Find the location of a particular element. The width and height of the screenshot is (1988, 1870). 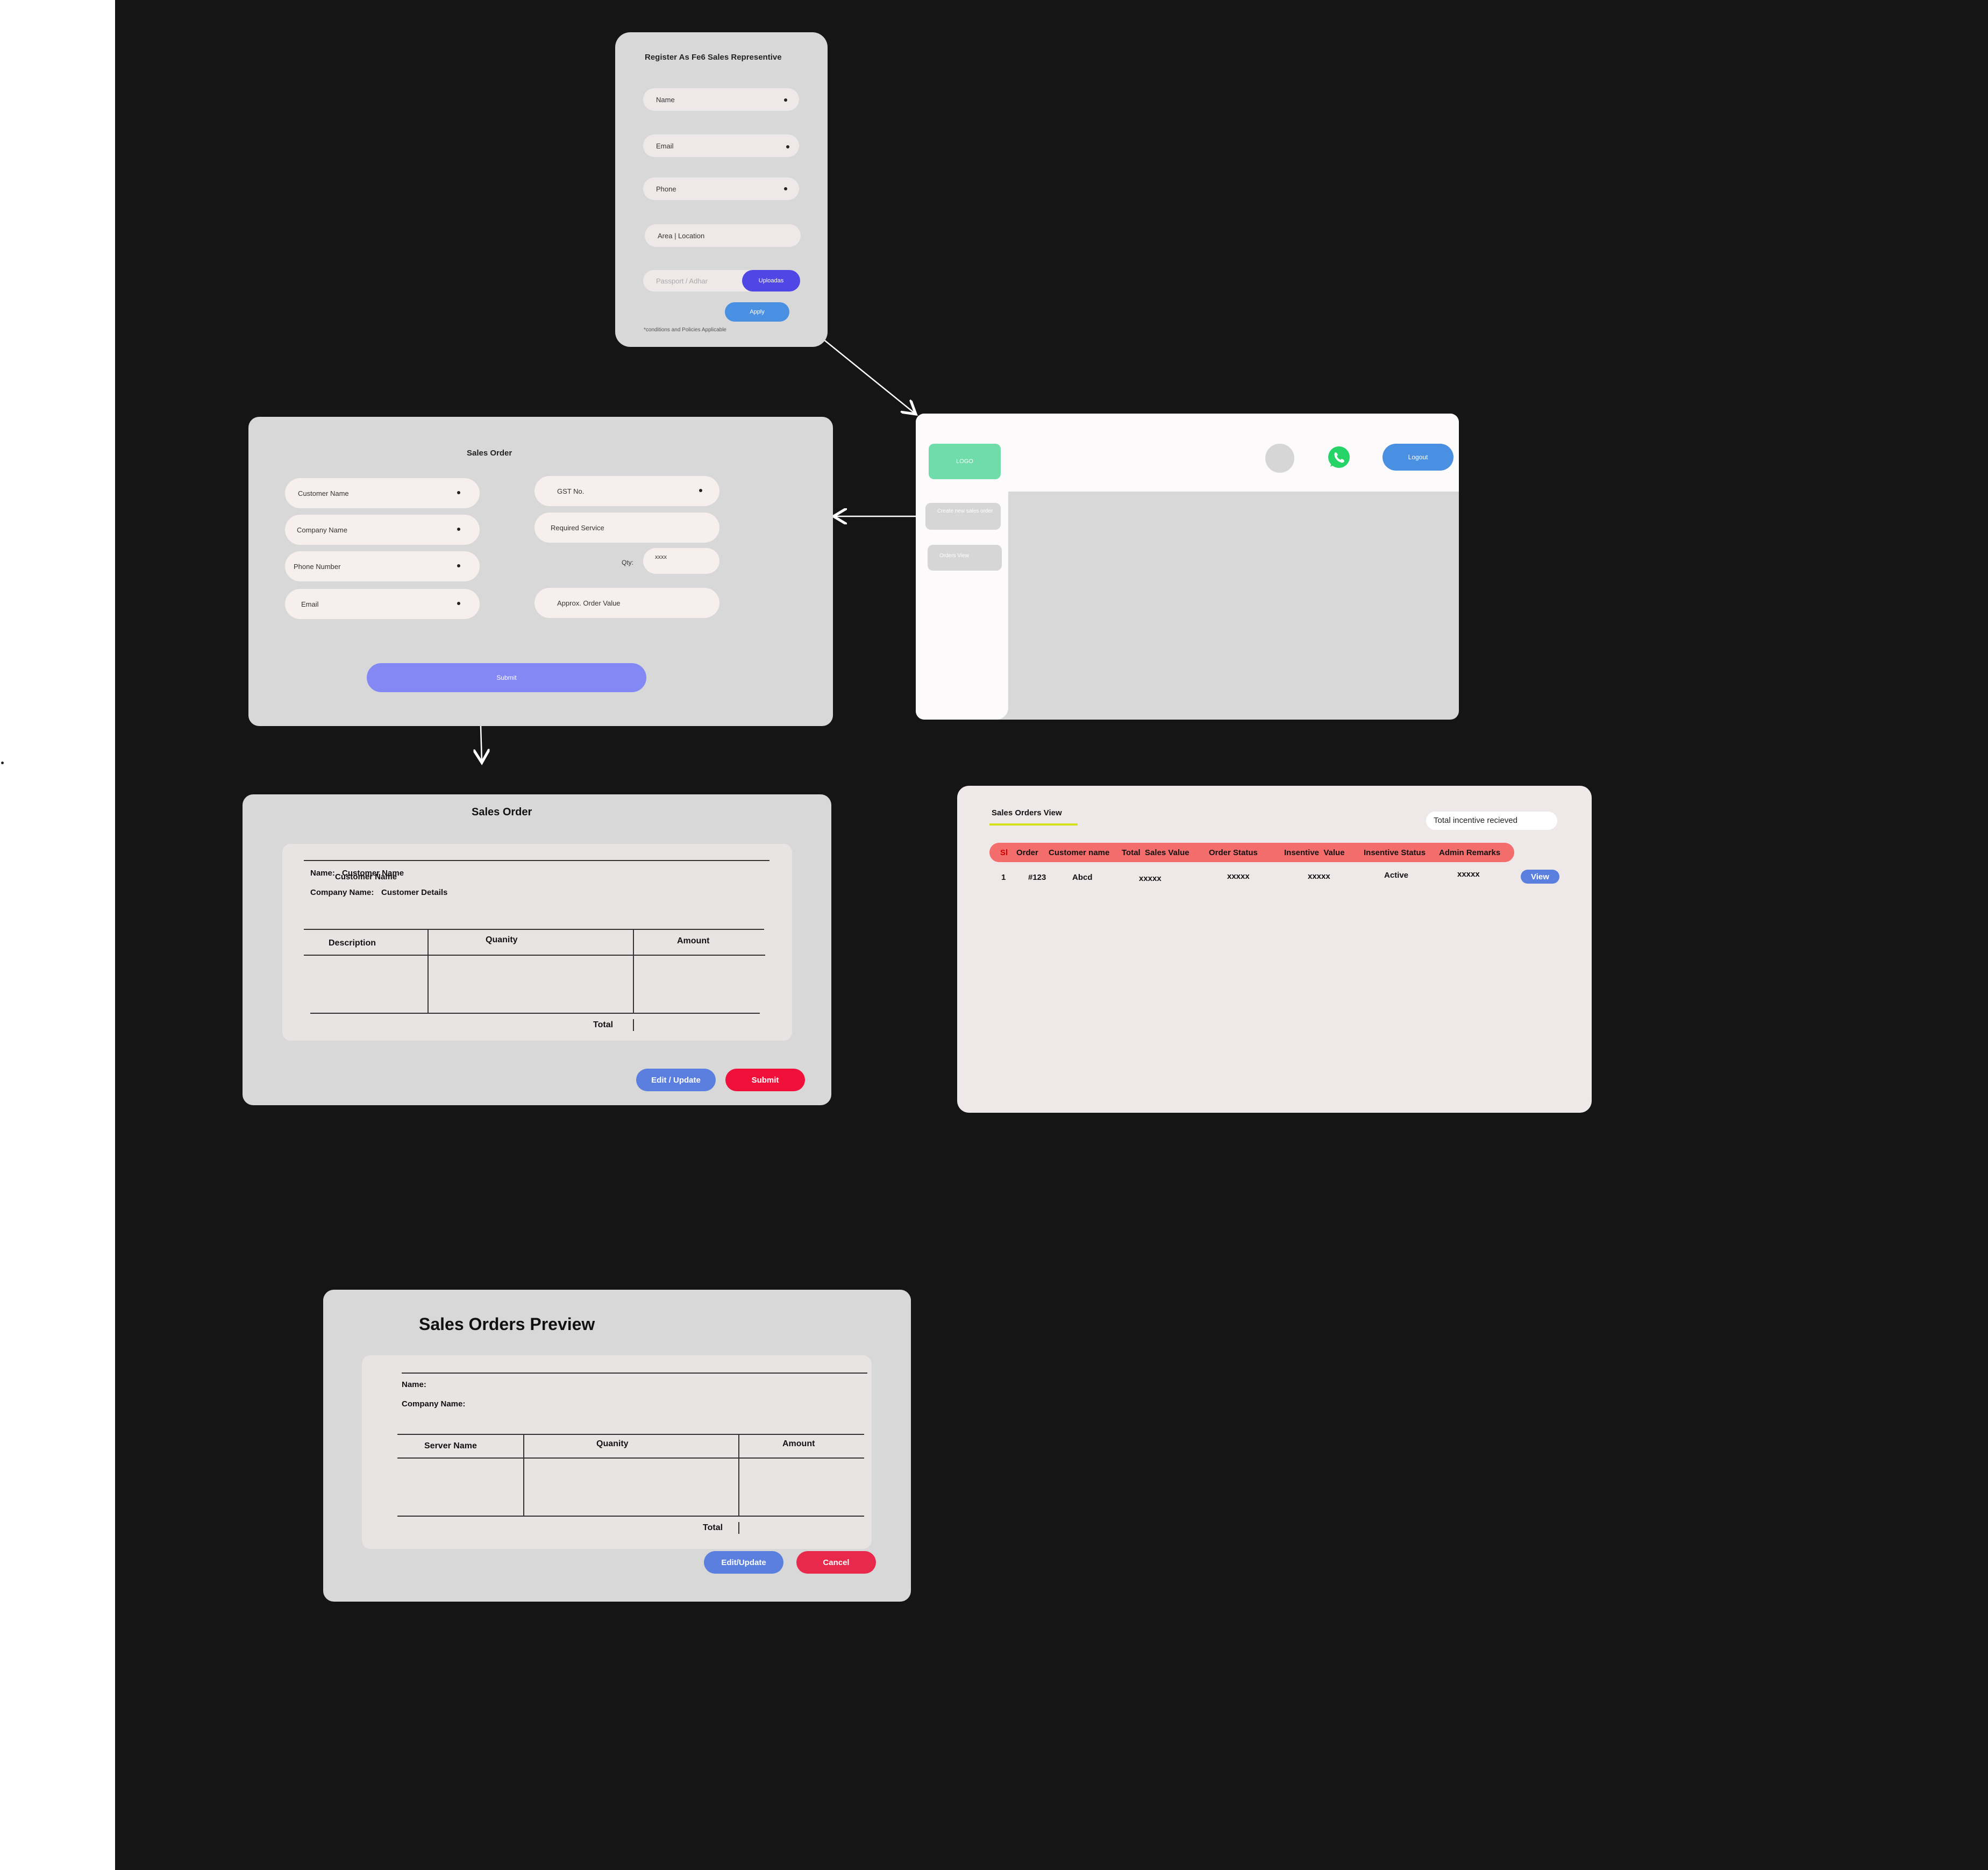

summary-name-value-overlap: Customer Name is located at coordinates (366, 876).